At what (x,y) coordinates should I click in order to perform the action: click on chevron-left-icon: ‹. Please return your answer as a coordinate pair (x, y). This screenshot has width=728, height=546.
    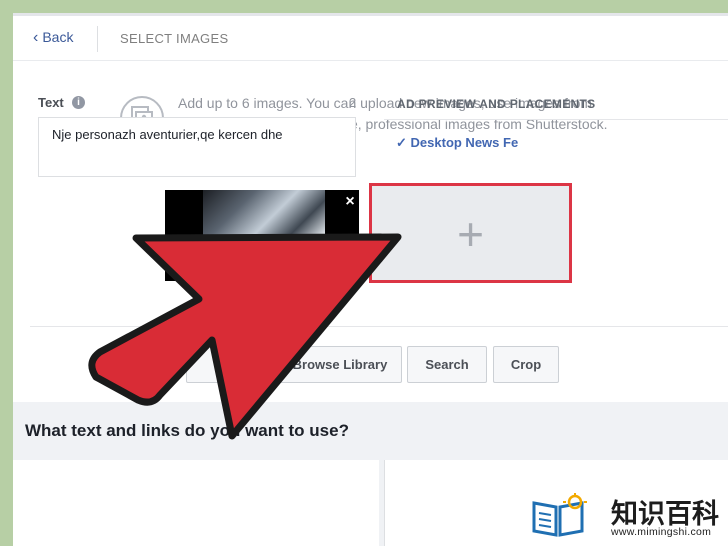
    Looking at the image, I should click on (36, 37).